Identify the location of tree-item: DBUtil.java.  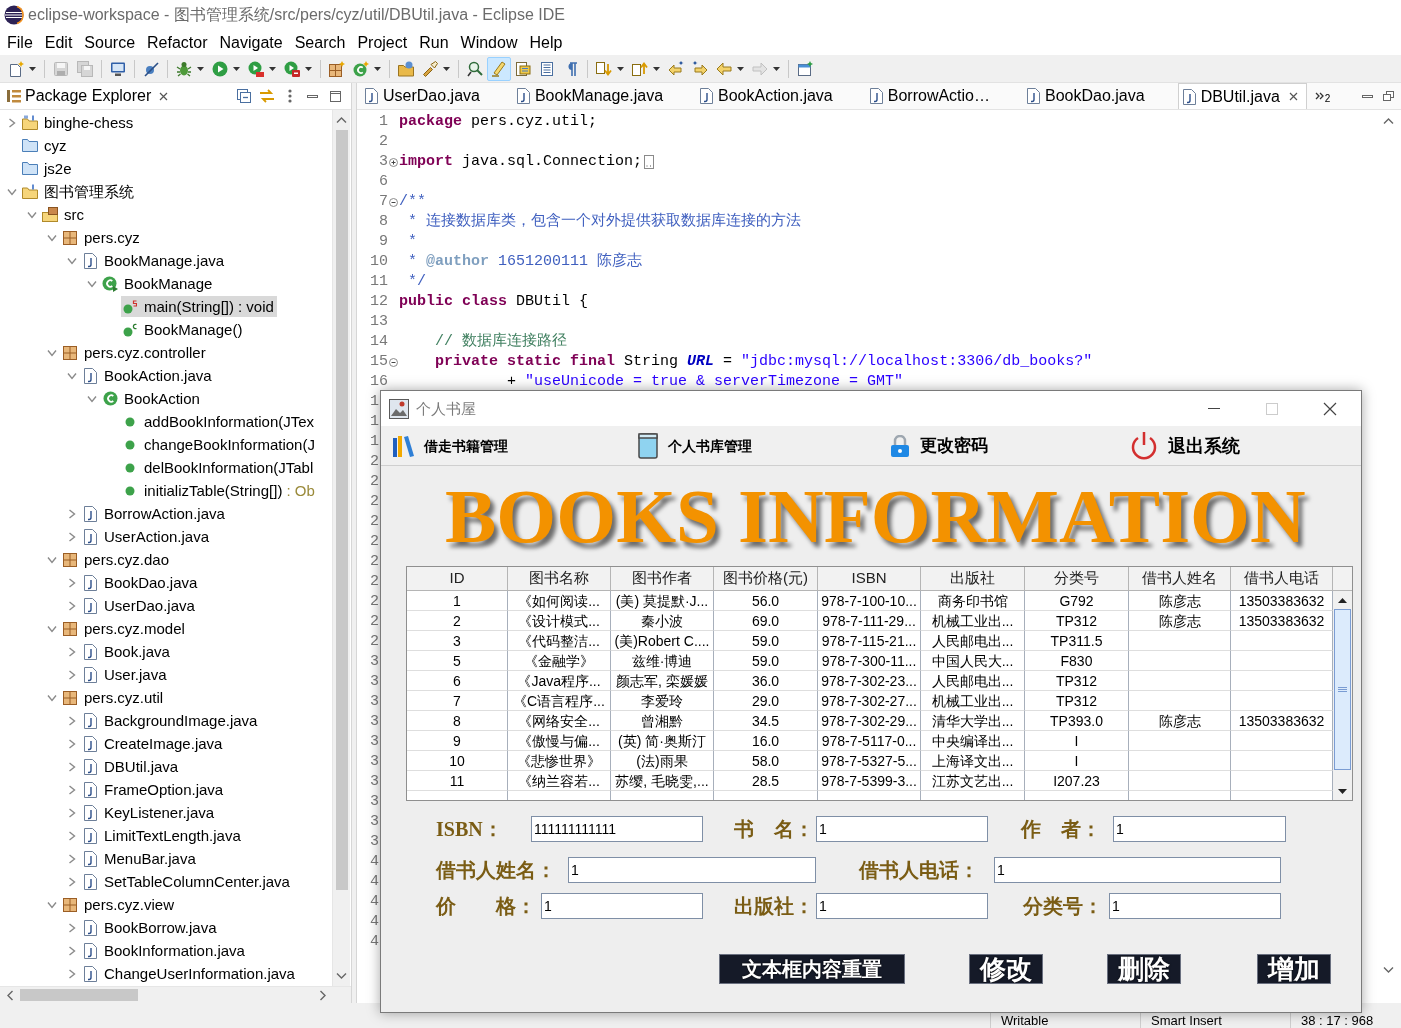
(131, 766).